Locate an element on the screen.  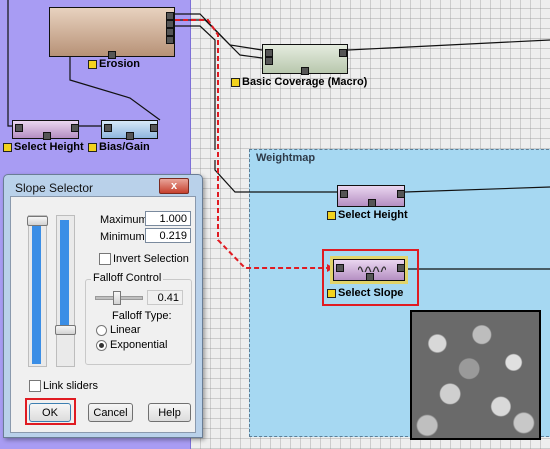
maximum-slider-fill is located at coordinates (36, 294).